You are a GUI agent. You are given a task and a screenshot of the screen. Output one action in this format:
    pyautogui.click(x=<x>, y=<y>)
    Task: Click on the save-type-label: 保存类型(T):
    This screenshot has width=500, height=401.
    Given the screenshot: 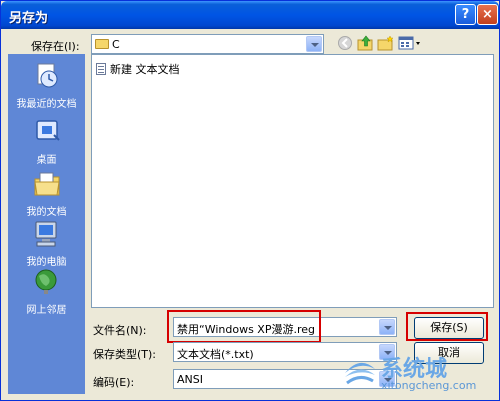 What is the action you would take?
    pyautogui.click(x=125, y=354)
    